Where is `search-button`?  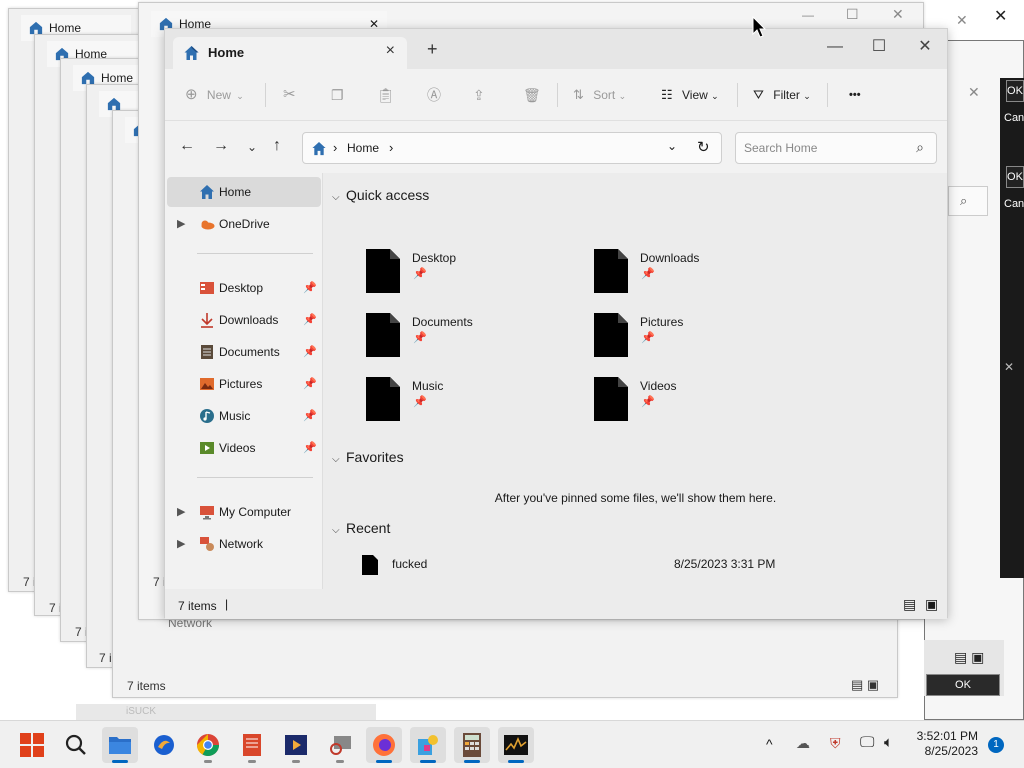 search-button is located at coordinates (76, 745).